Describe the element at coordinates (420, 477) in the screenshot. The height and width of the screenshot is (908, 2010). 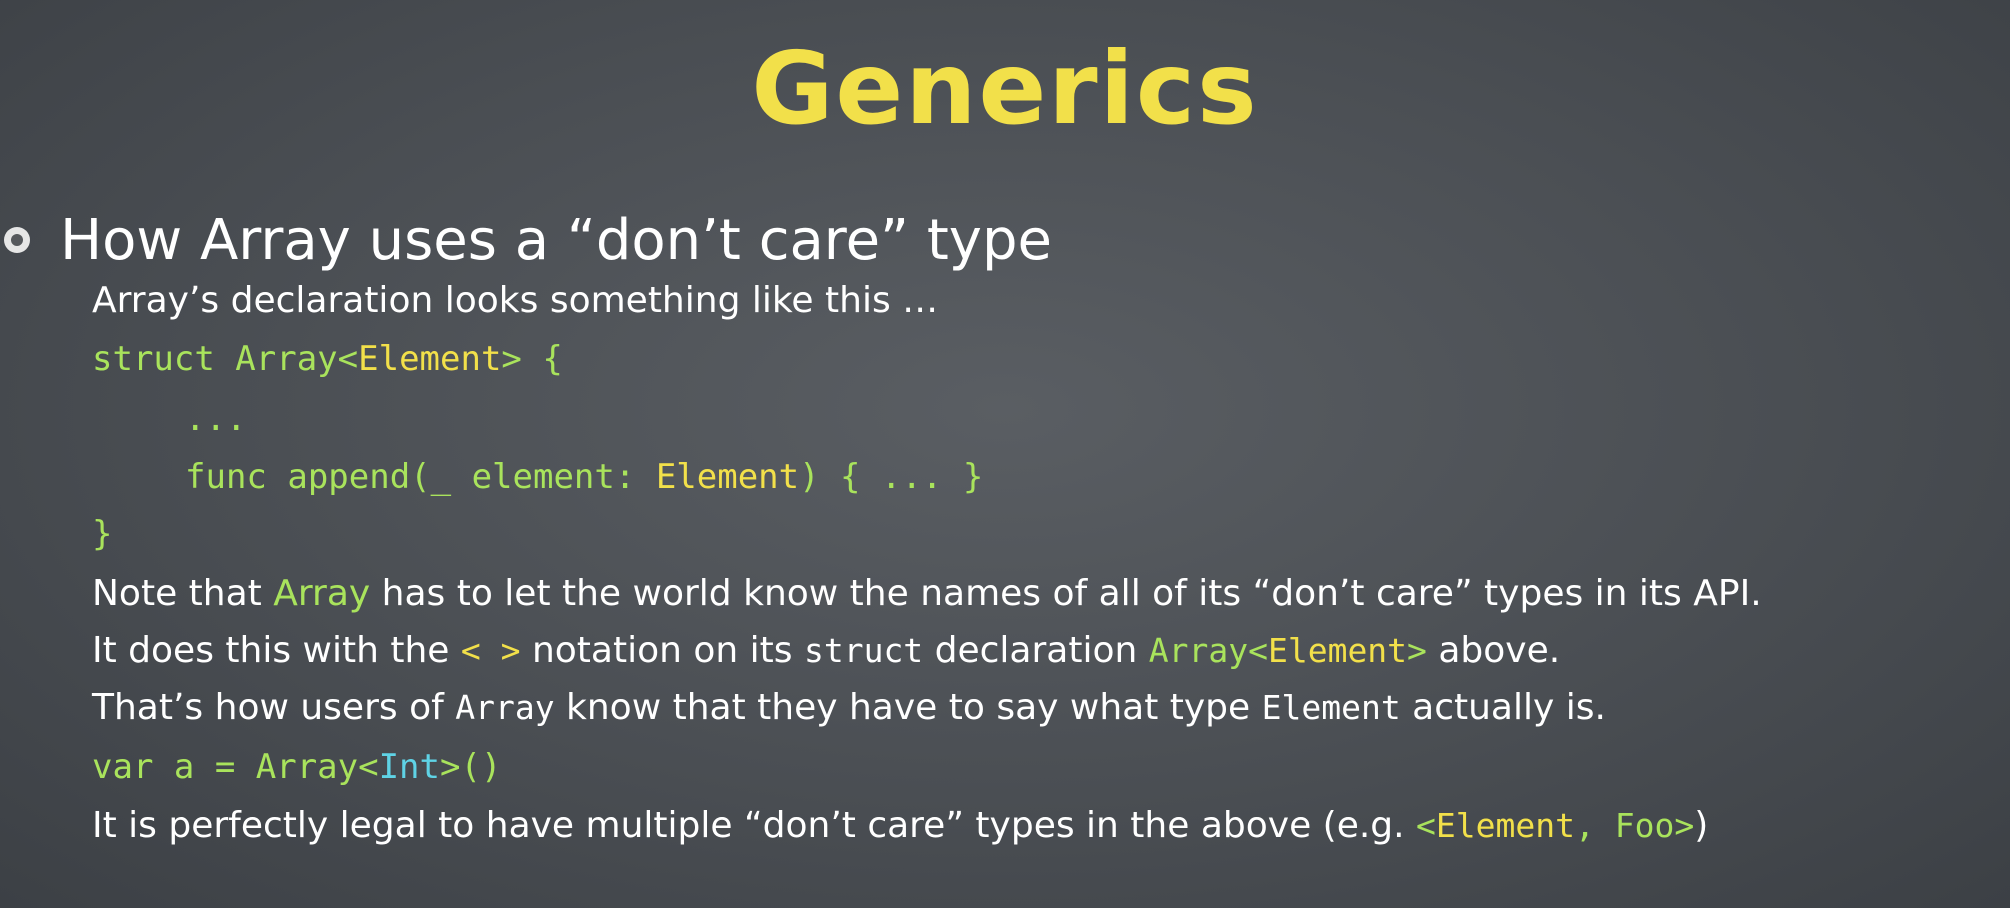
I see `code-func-prefix: func append(_ element:` at that location.